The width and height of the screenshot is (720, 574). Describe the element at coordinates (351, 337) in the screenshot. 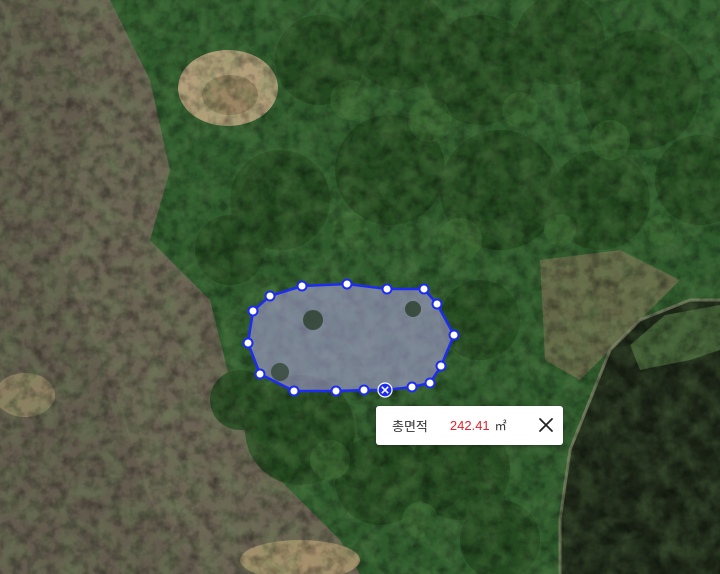

I see `measurement-polygon` at that location.